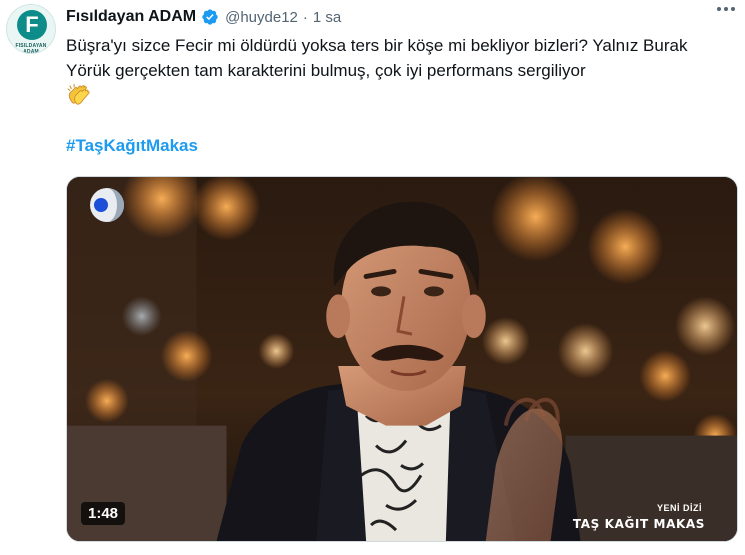 Image resolution: width=745 pixels, height=555 pixels. I want to click on author-avatar: F FISILDAYAN ADAM, so click(31, 29).